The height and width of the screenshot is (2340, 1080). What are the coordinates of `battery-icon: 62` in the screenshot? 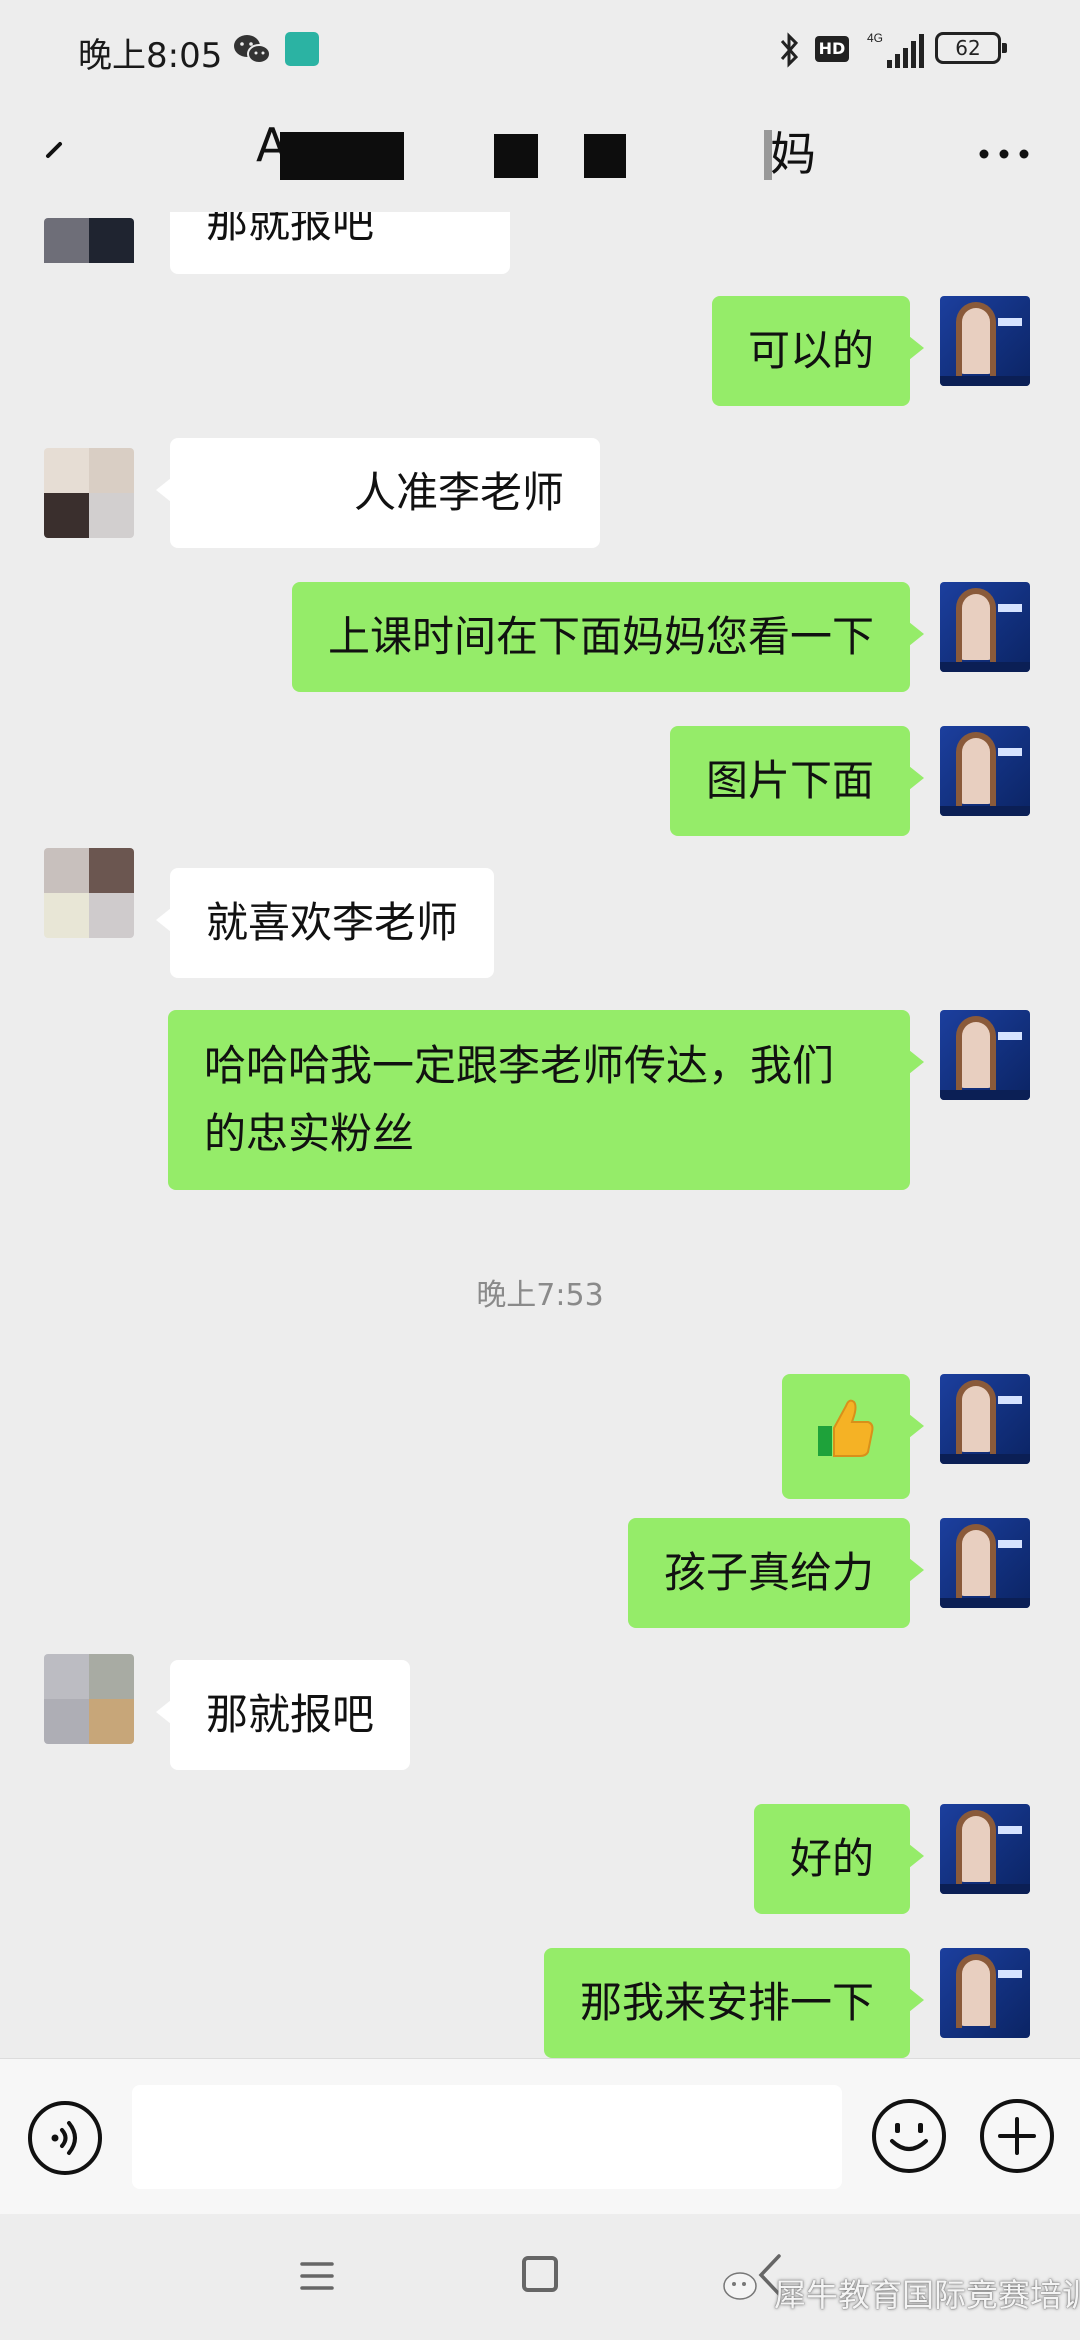 It's located at (971, 48).